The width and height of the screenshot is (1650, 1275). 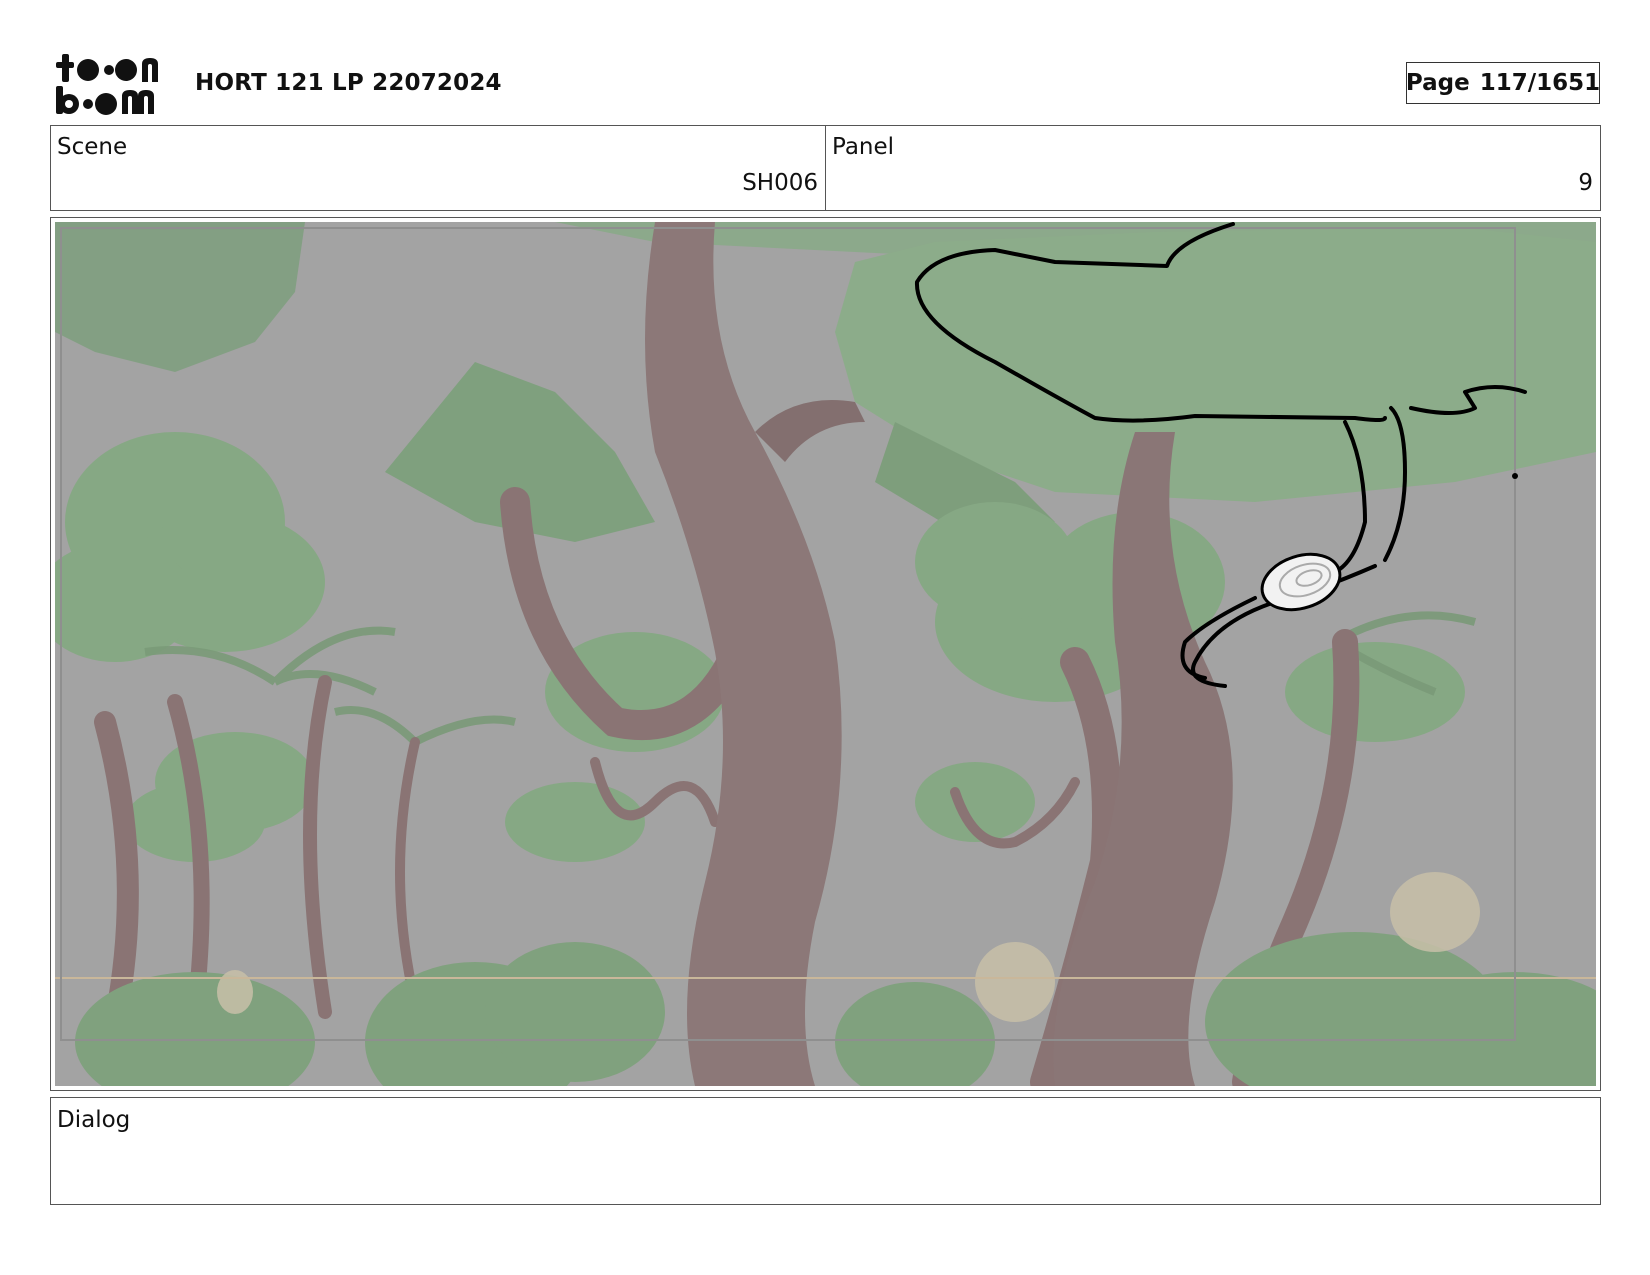 What do you see at coordinates (863, 147) in the screenshot?
I see `panel-label: Panel` at bounding box center [863, 147].